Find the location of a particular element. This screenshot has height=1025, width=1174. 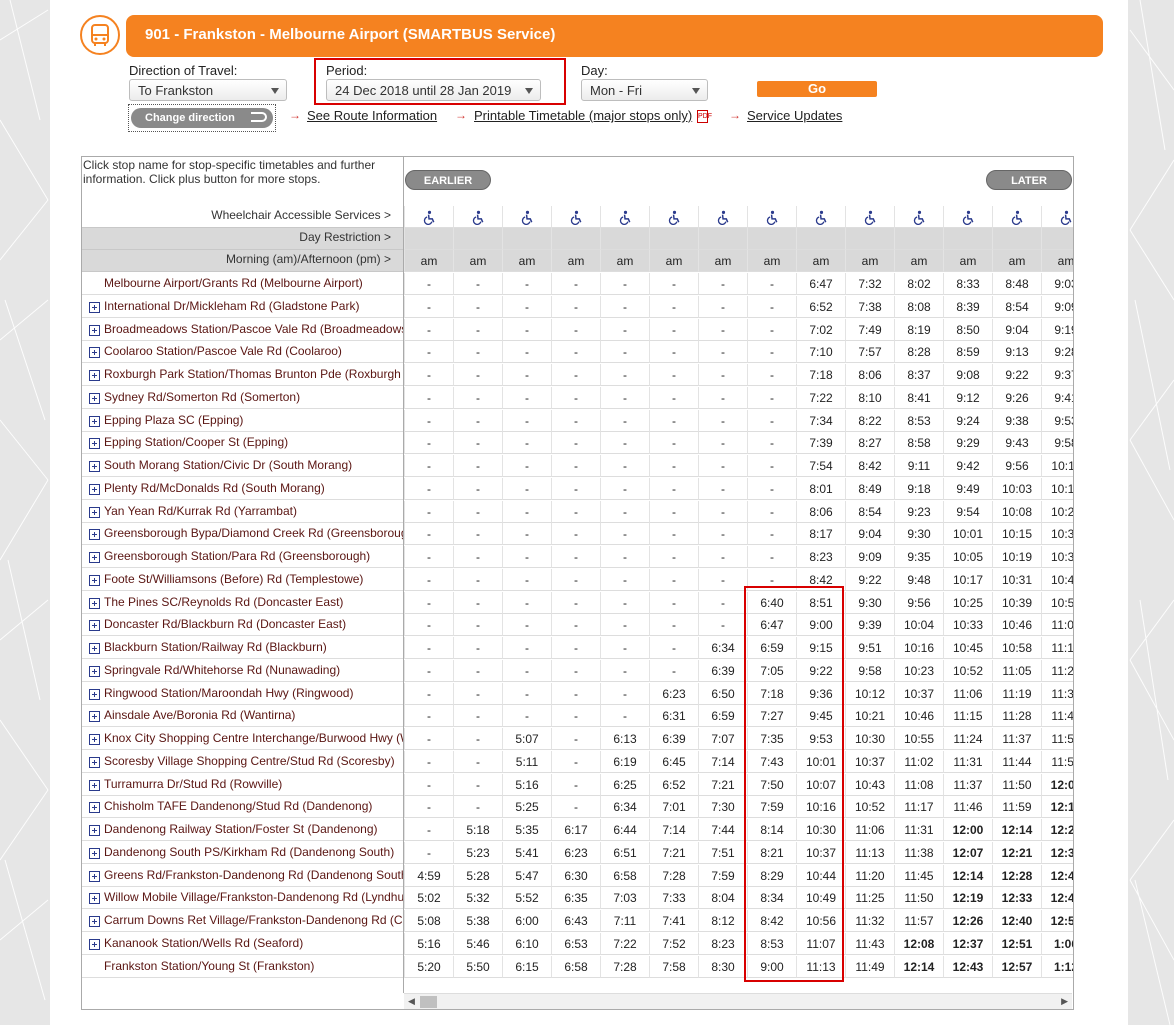

stop-name-link: Sydney Rd/Somerton Rd (Somerton) is located at coordinates (202, 397).